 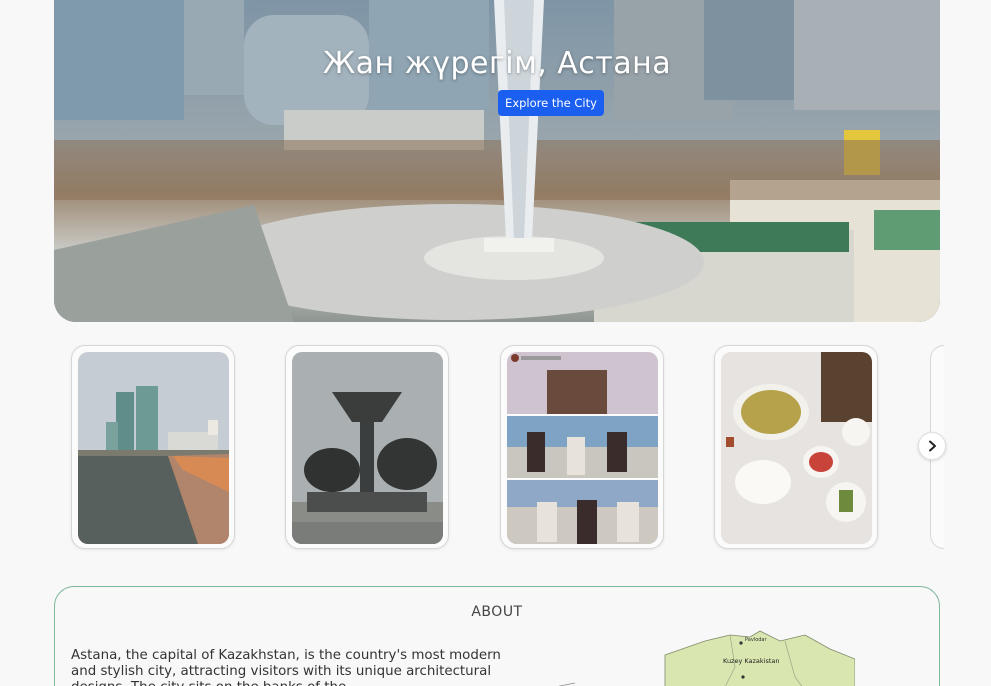 What do you see at coordinates (497, 612) in the screenshot?
I see `about-heading: ABOUT` at bounding box center [497, 612].